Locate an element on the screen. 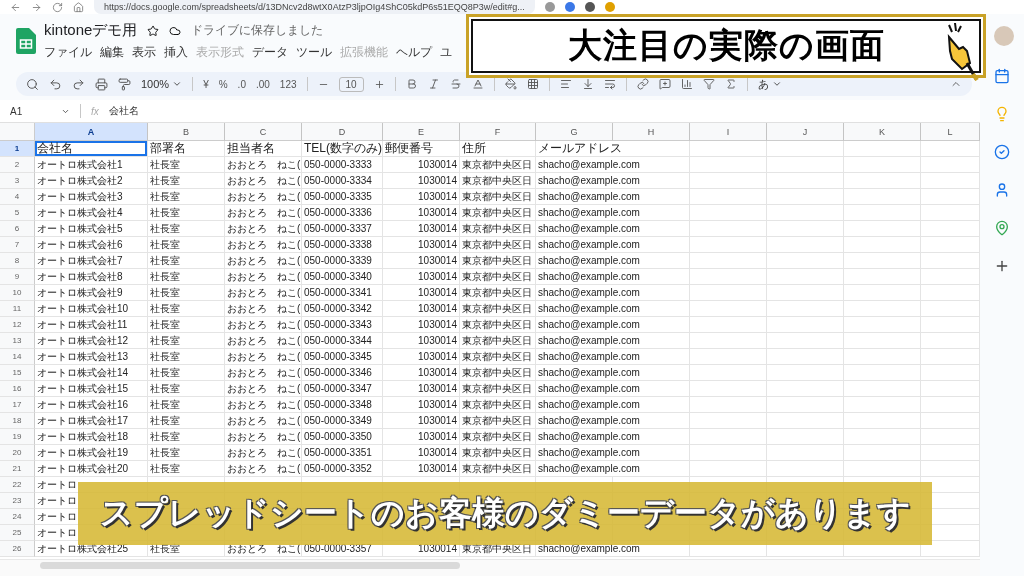 This screenshot has width=1024, height=576. column-header: D is located at coordinates (342, 132).